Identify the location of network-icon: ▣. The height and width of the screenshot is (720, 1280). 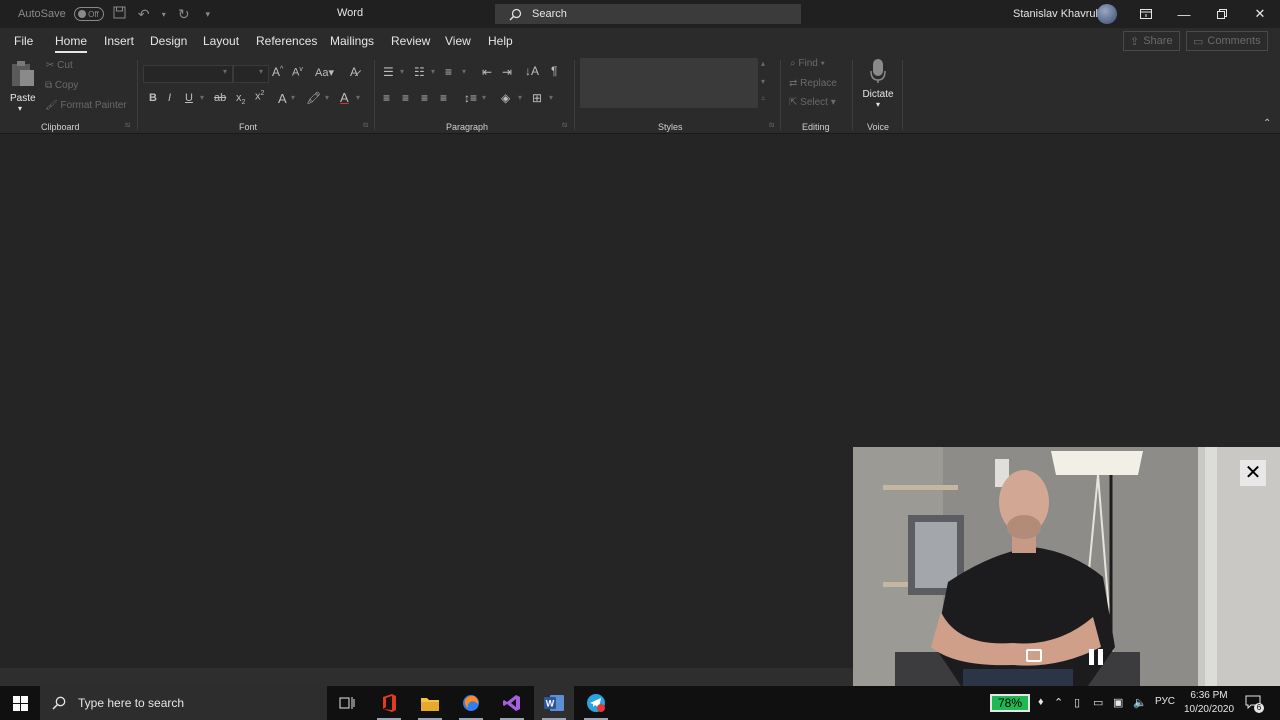
(1118, 702).